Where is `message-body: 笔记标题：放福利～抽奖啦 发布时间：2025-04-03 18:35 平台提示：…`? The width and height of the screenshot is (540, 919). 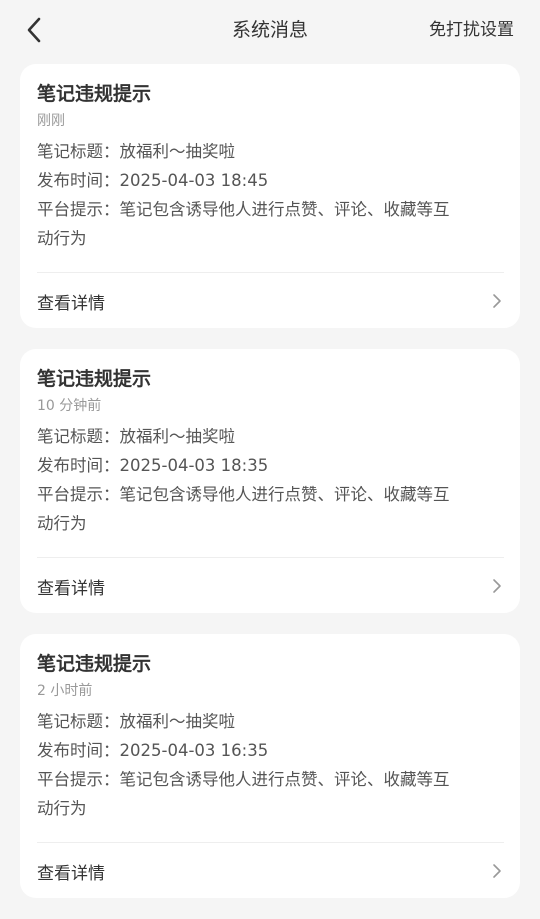 message-body: 笔记标题：放福利～抽奖啦 发布时间：2025-04-03 18:35 平台提示：… is located at coordinates (270, 480).